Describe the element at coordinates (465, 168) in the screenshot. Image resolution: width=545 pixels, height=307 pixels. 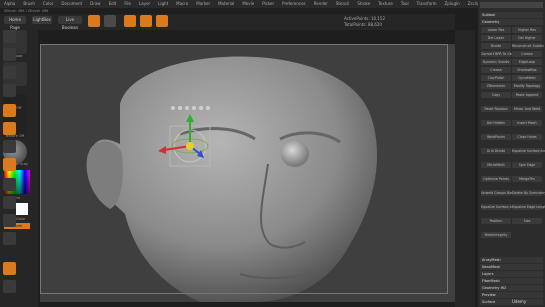
I see `right-shelf` at that location.